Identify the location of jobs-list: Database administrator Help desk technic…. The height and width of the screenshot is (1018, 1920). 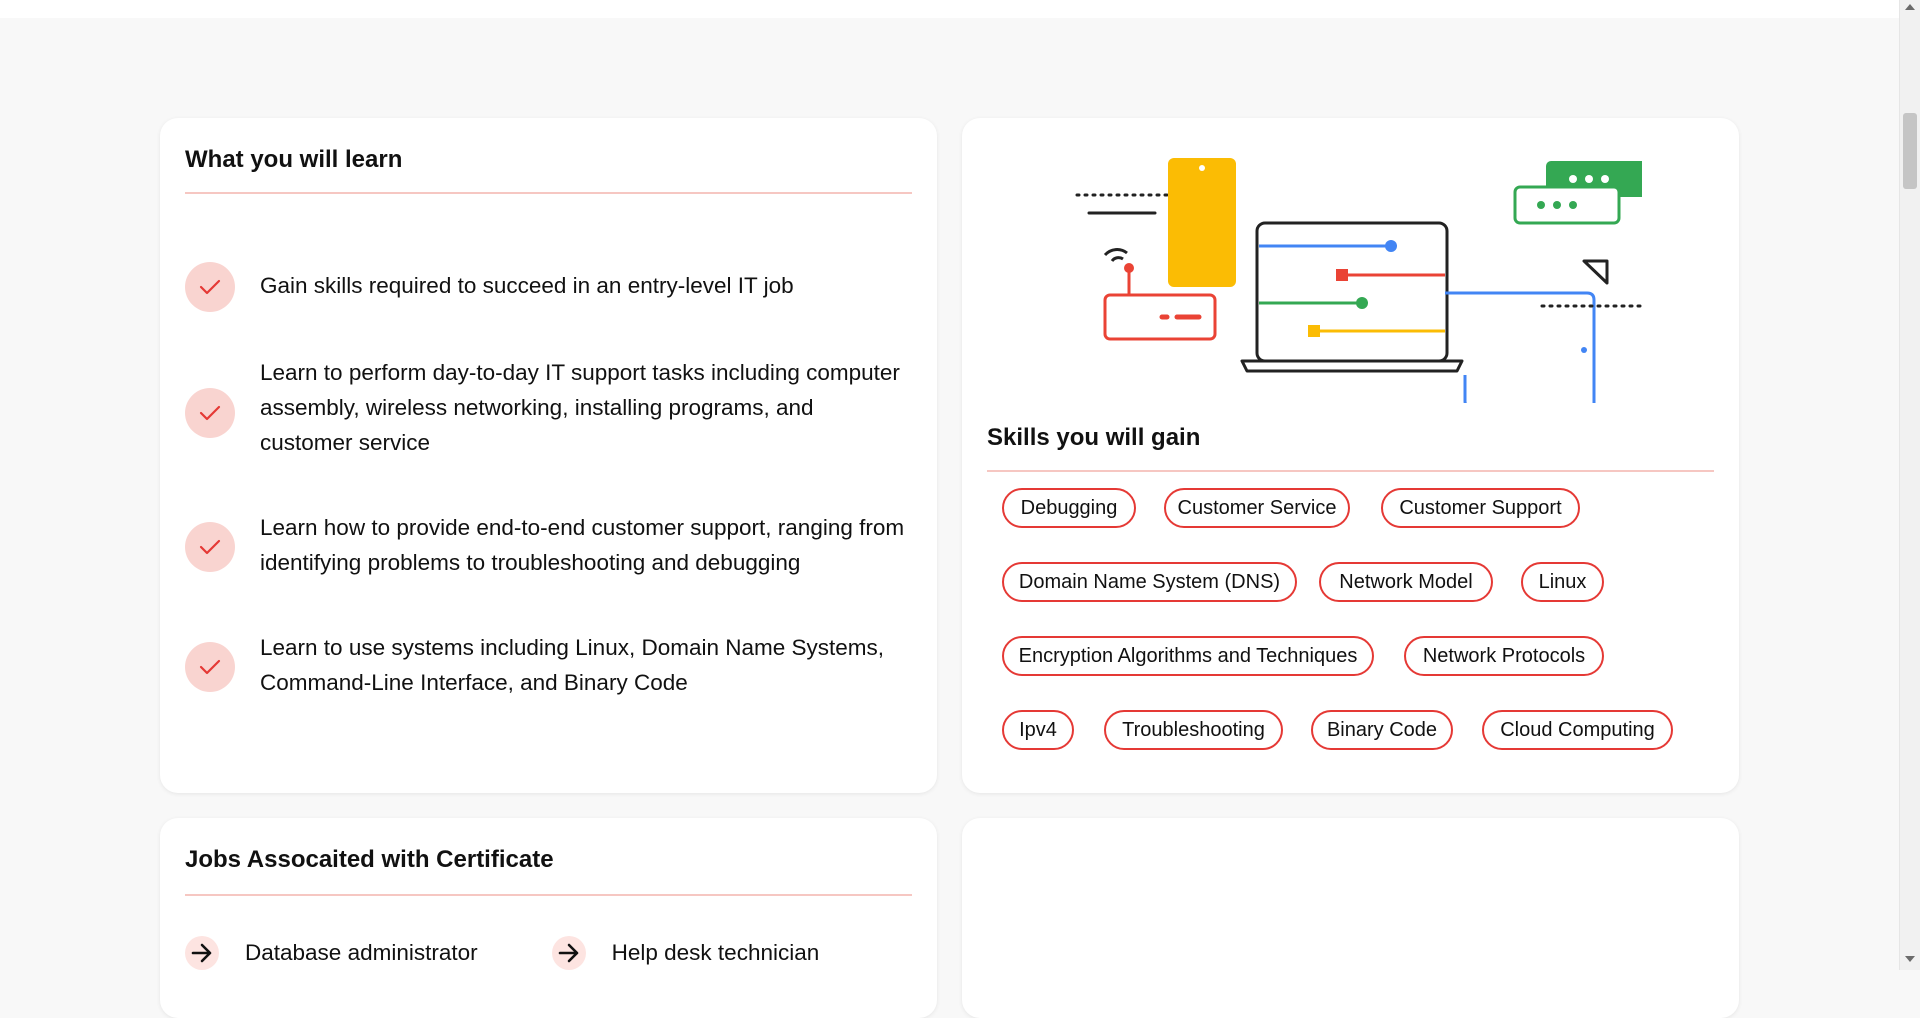
(539, 953).